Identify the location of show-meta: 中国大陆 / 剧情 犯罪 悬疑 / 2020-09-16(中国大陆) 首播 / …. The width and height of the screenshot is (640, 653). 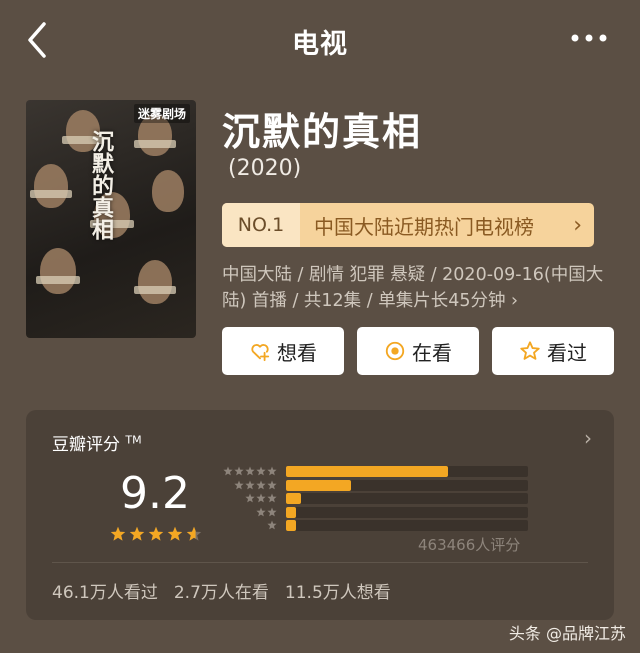
(422, 288).